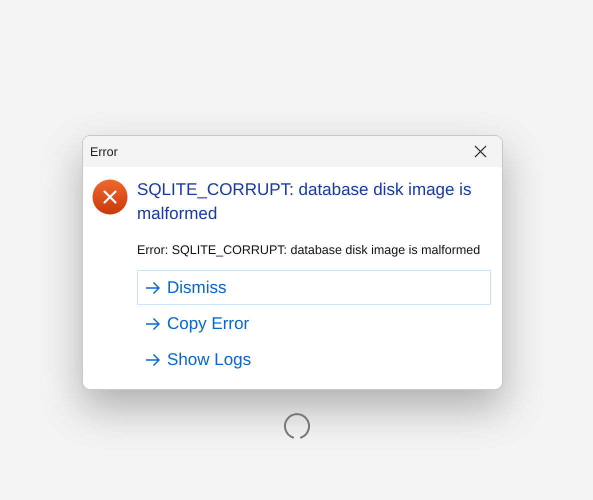 This screenshot has width=593, height=500. Describe the element at coordinates (110, 197) in the screenshot. I see `error-icon` at that location.